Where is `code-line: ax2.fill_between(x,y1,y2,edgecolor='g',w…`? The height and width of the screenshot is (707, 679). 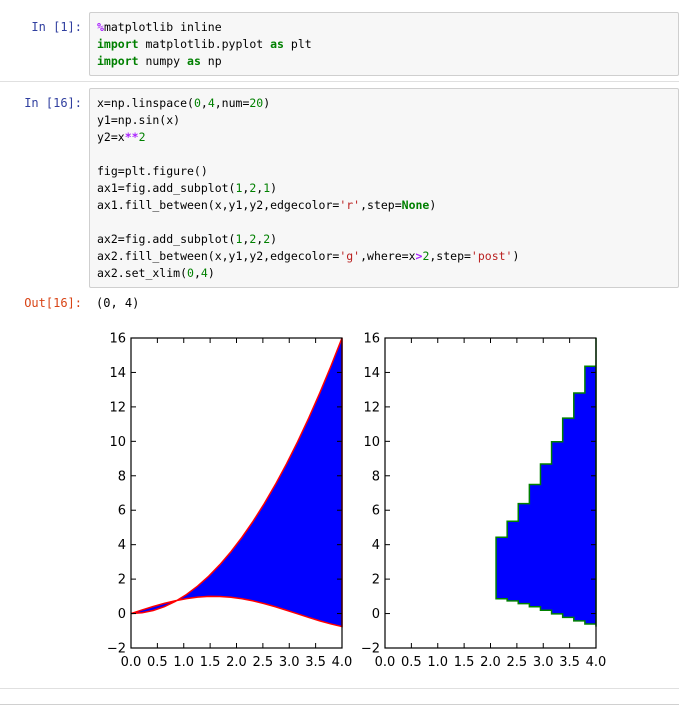 code-line: ax2.fill_between(x,y1,y2,edgecolor='g',w… is located at coordinates (308, 256).